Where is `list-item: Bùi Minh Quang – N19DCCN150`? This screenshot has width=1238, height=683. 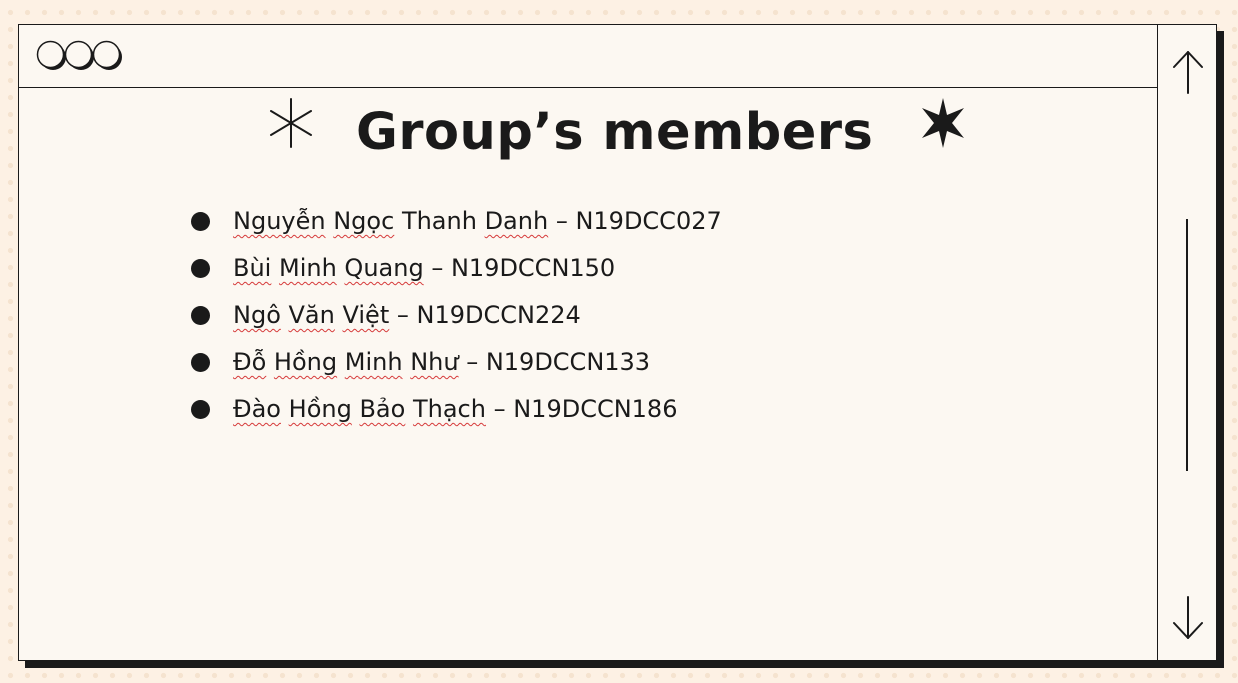 list-item: Bùi Minh Quang – N19DCCN150 is located at coordinates (455, 271).